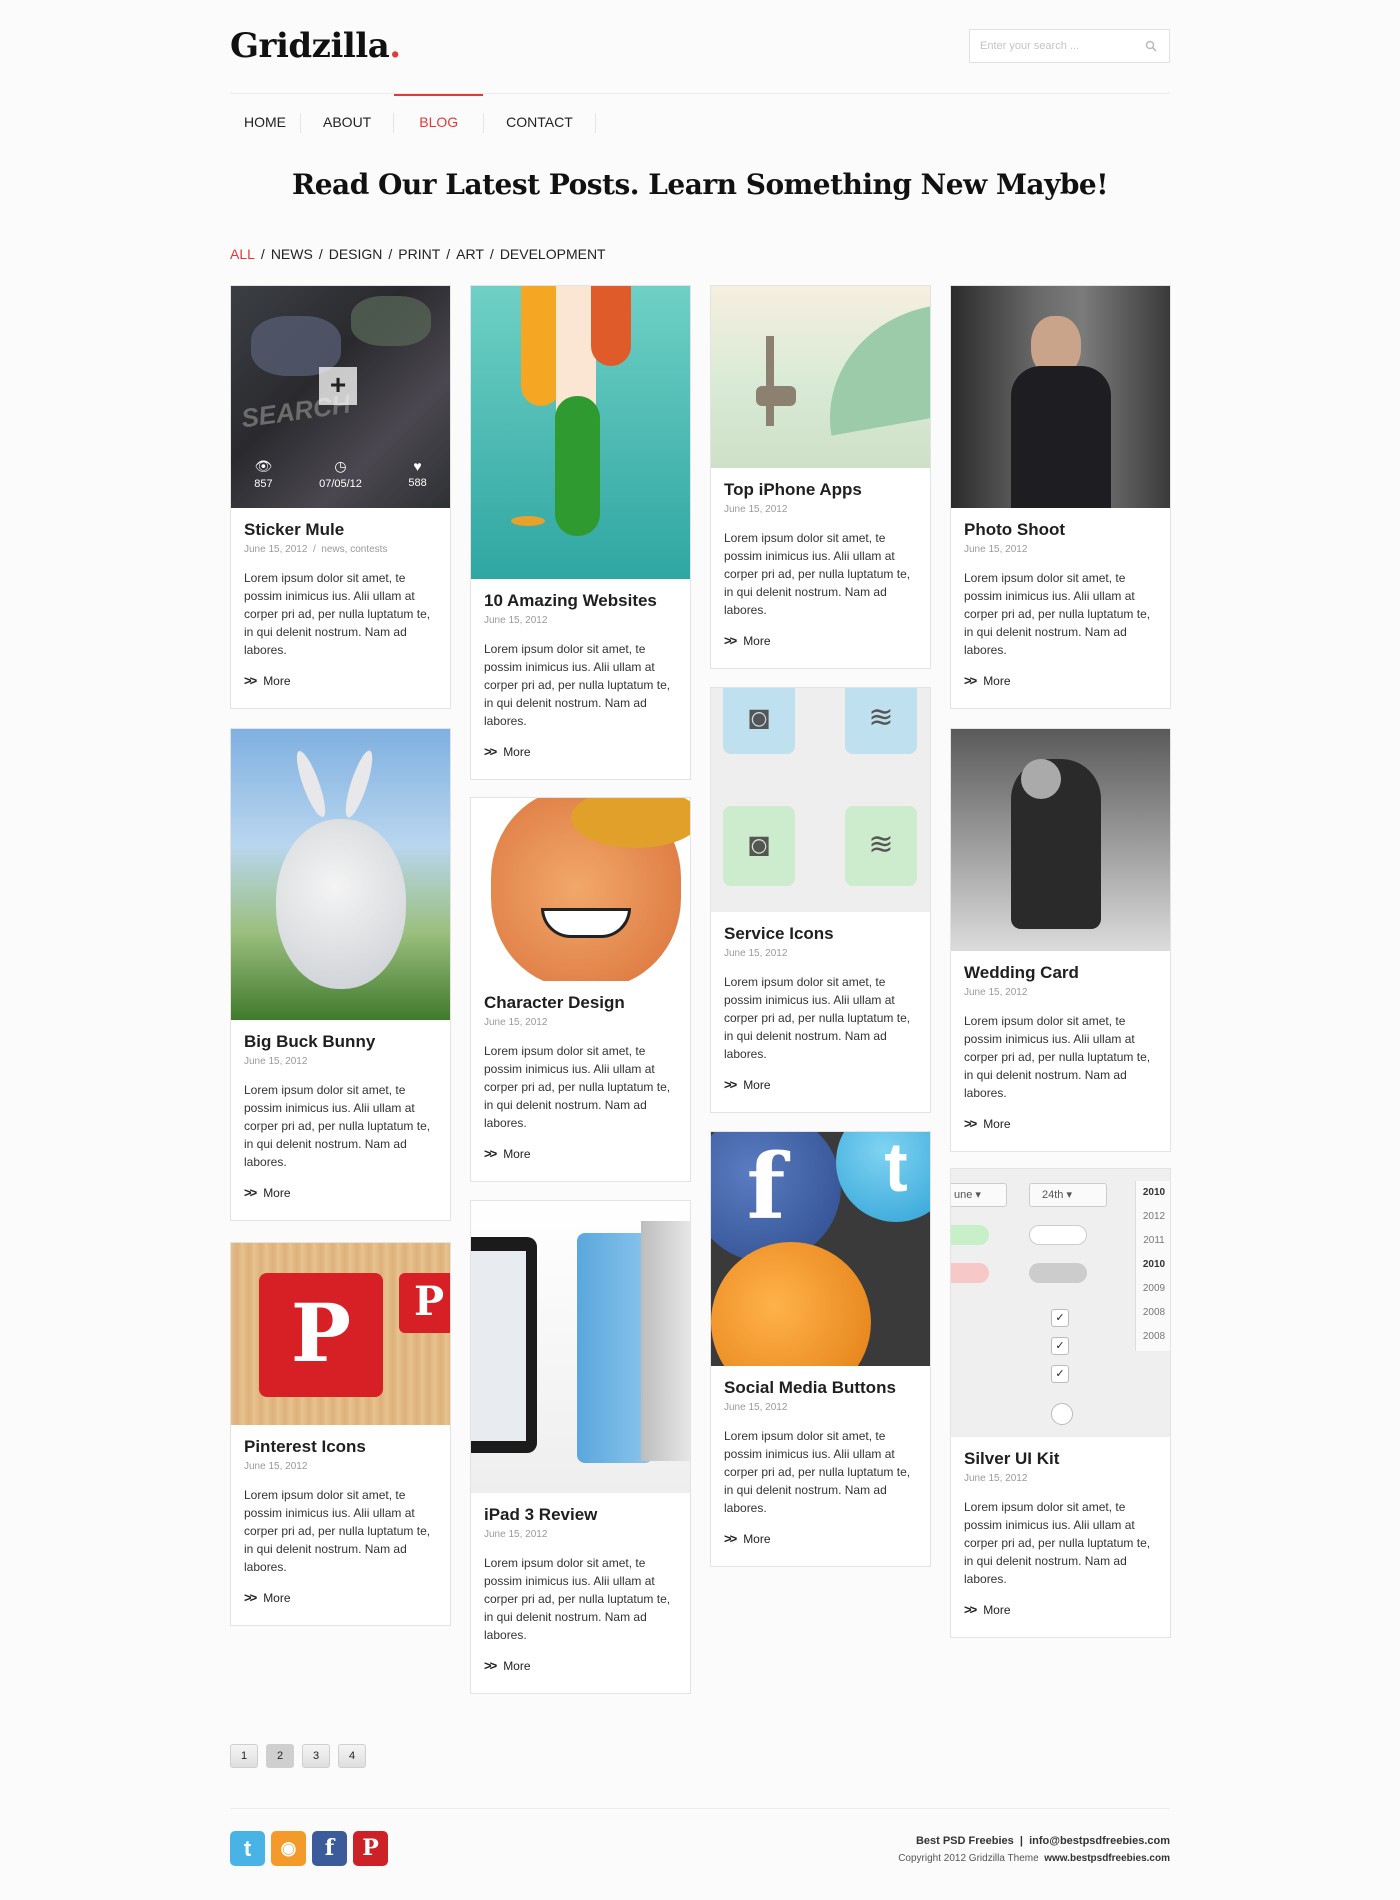 The height and width of the screenshot is (1900, 1400). What do you see at coordinates (352, 1756) in the screenshot?
I see `page-button: 4` at bounding box center [352, 1756].